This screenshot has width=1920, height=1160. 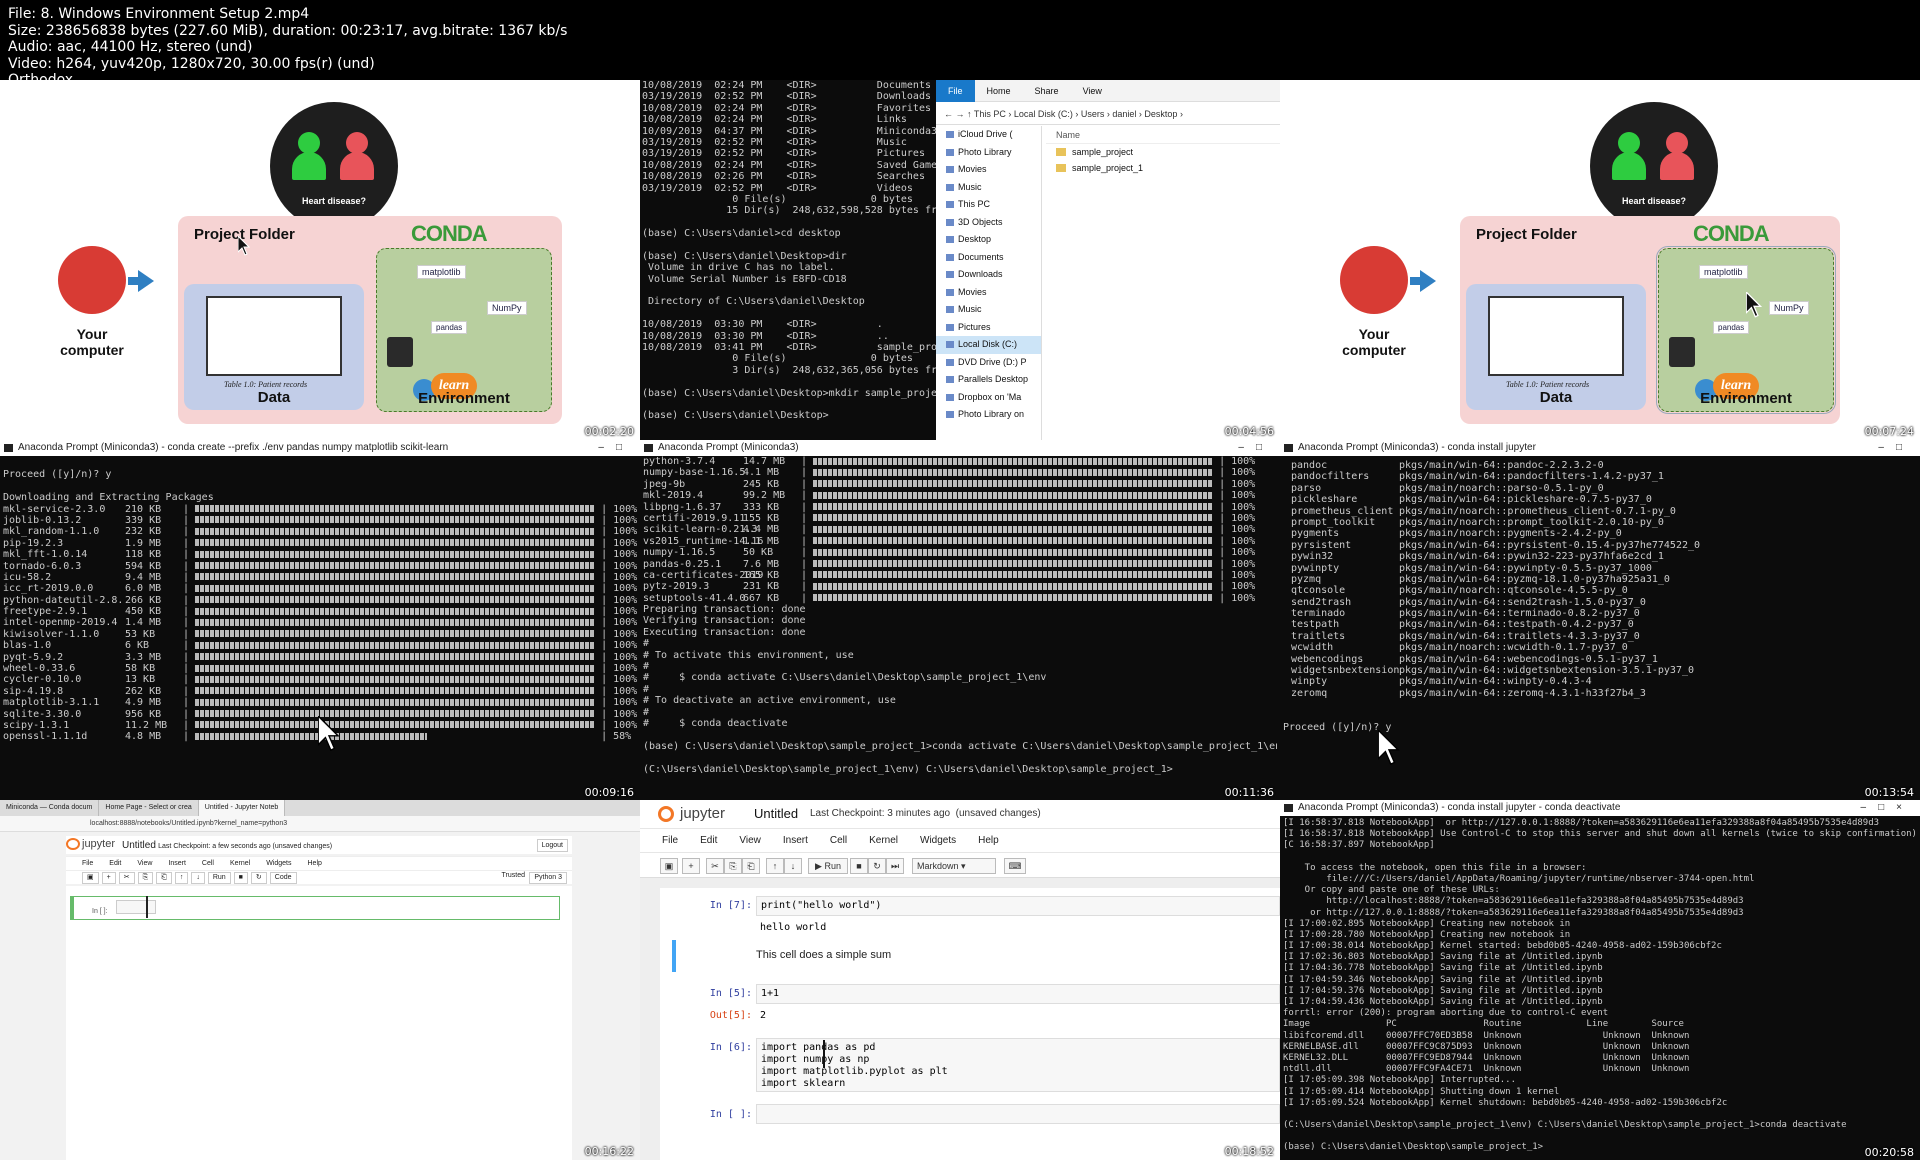 What do you see at coordinates (135, 907) in the screenshot?
I see `cell-input` at bounding box center [135, 907].